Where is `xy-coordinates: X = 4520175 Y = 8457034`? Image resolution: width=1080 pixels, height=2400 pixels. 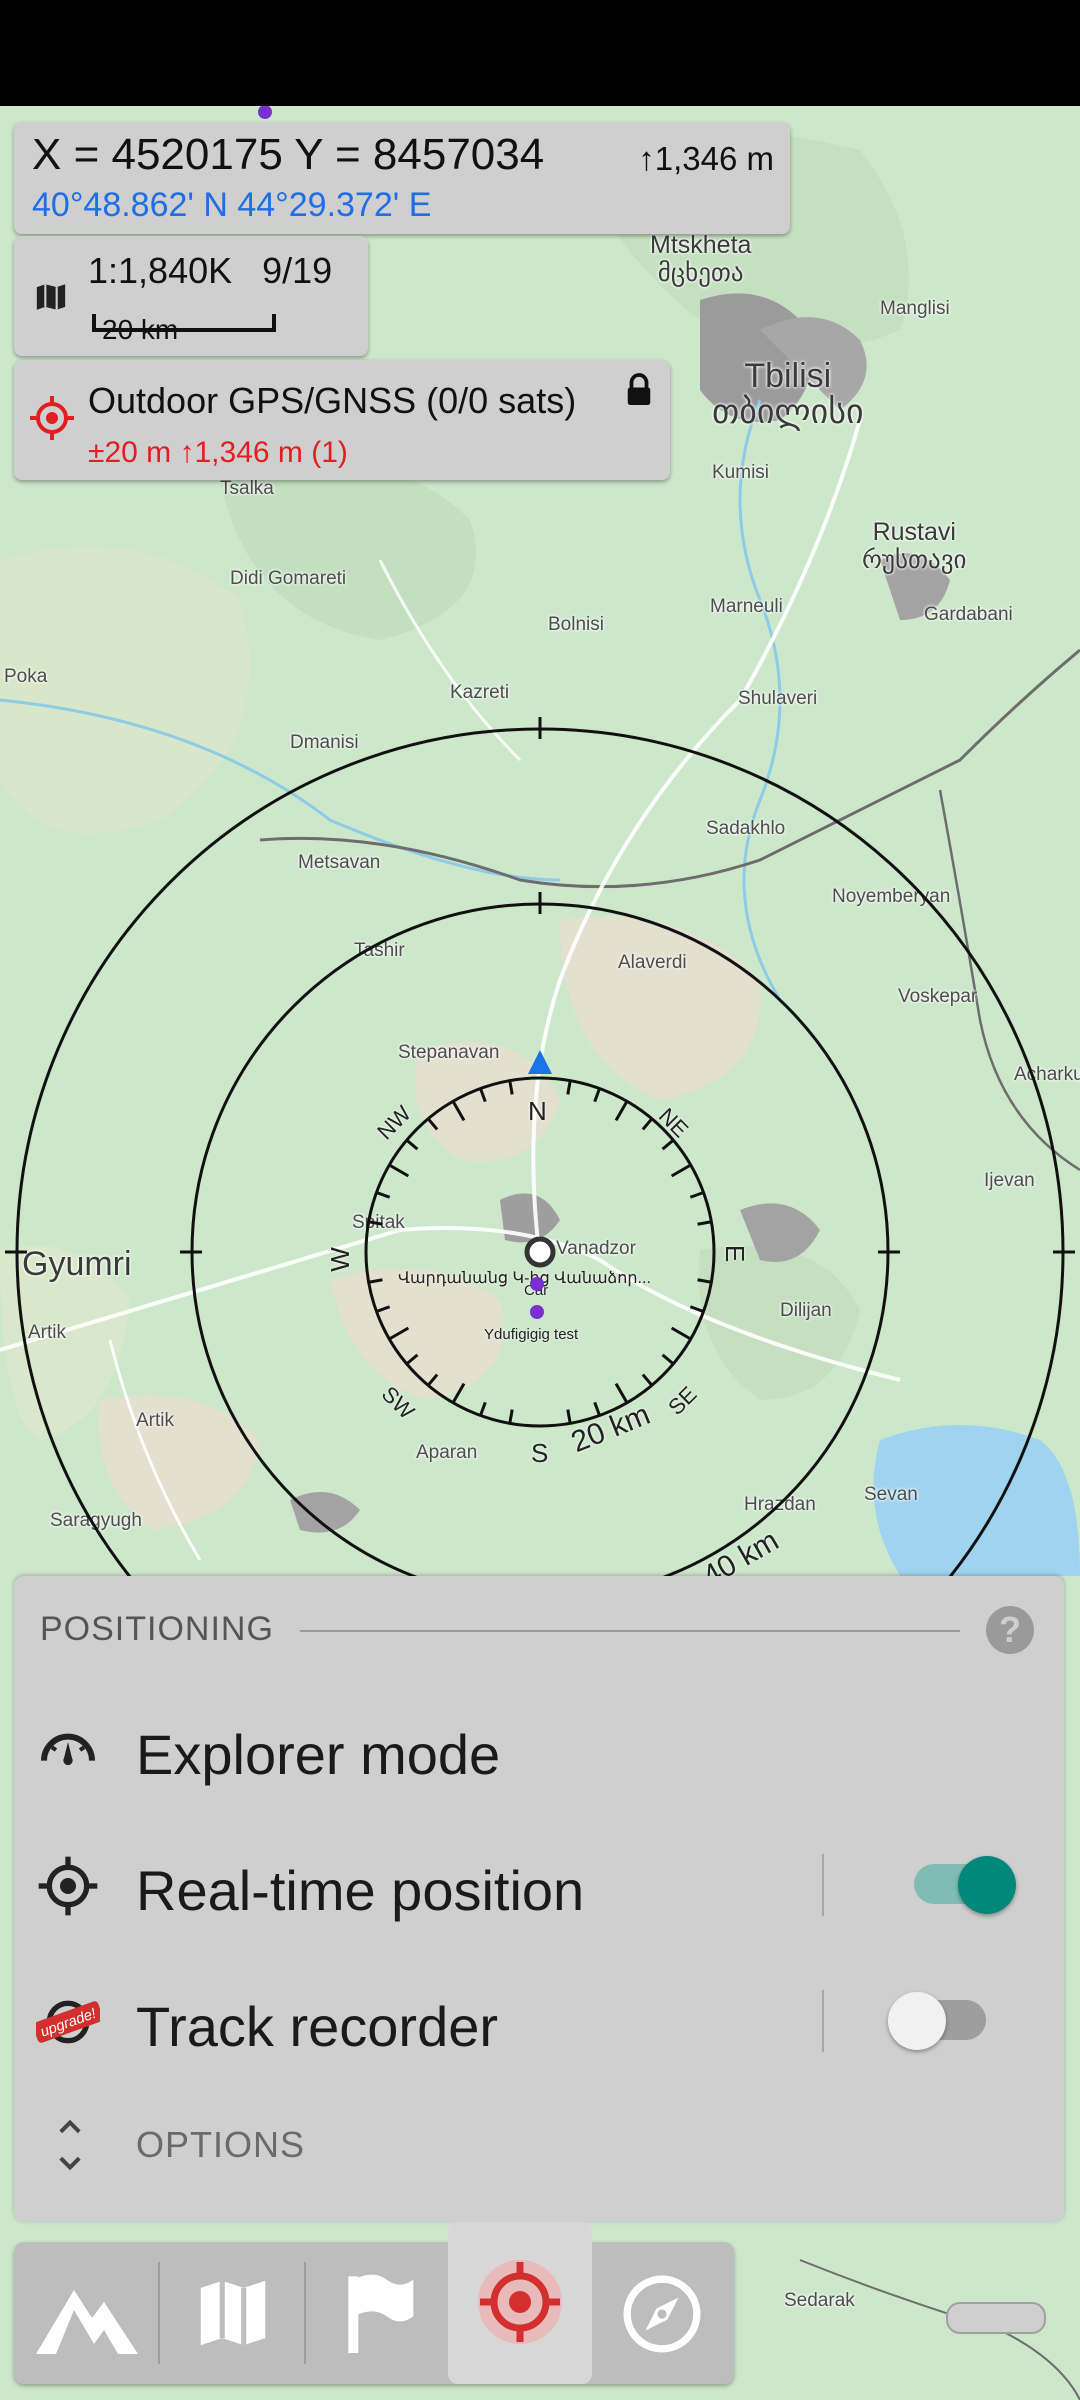 xy-coordinates: X = 4520175 Y = 8457034 is located at coordinates (288, 154).